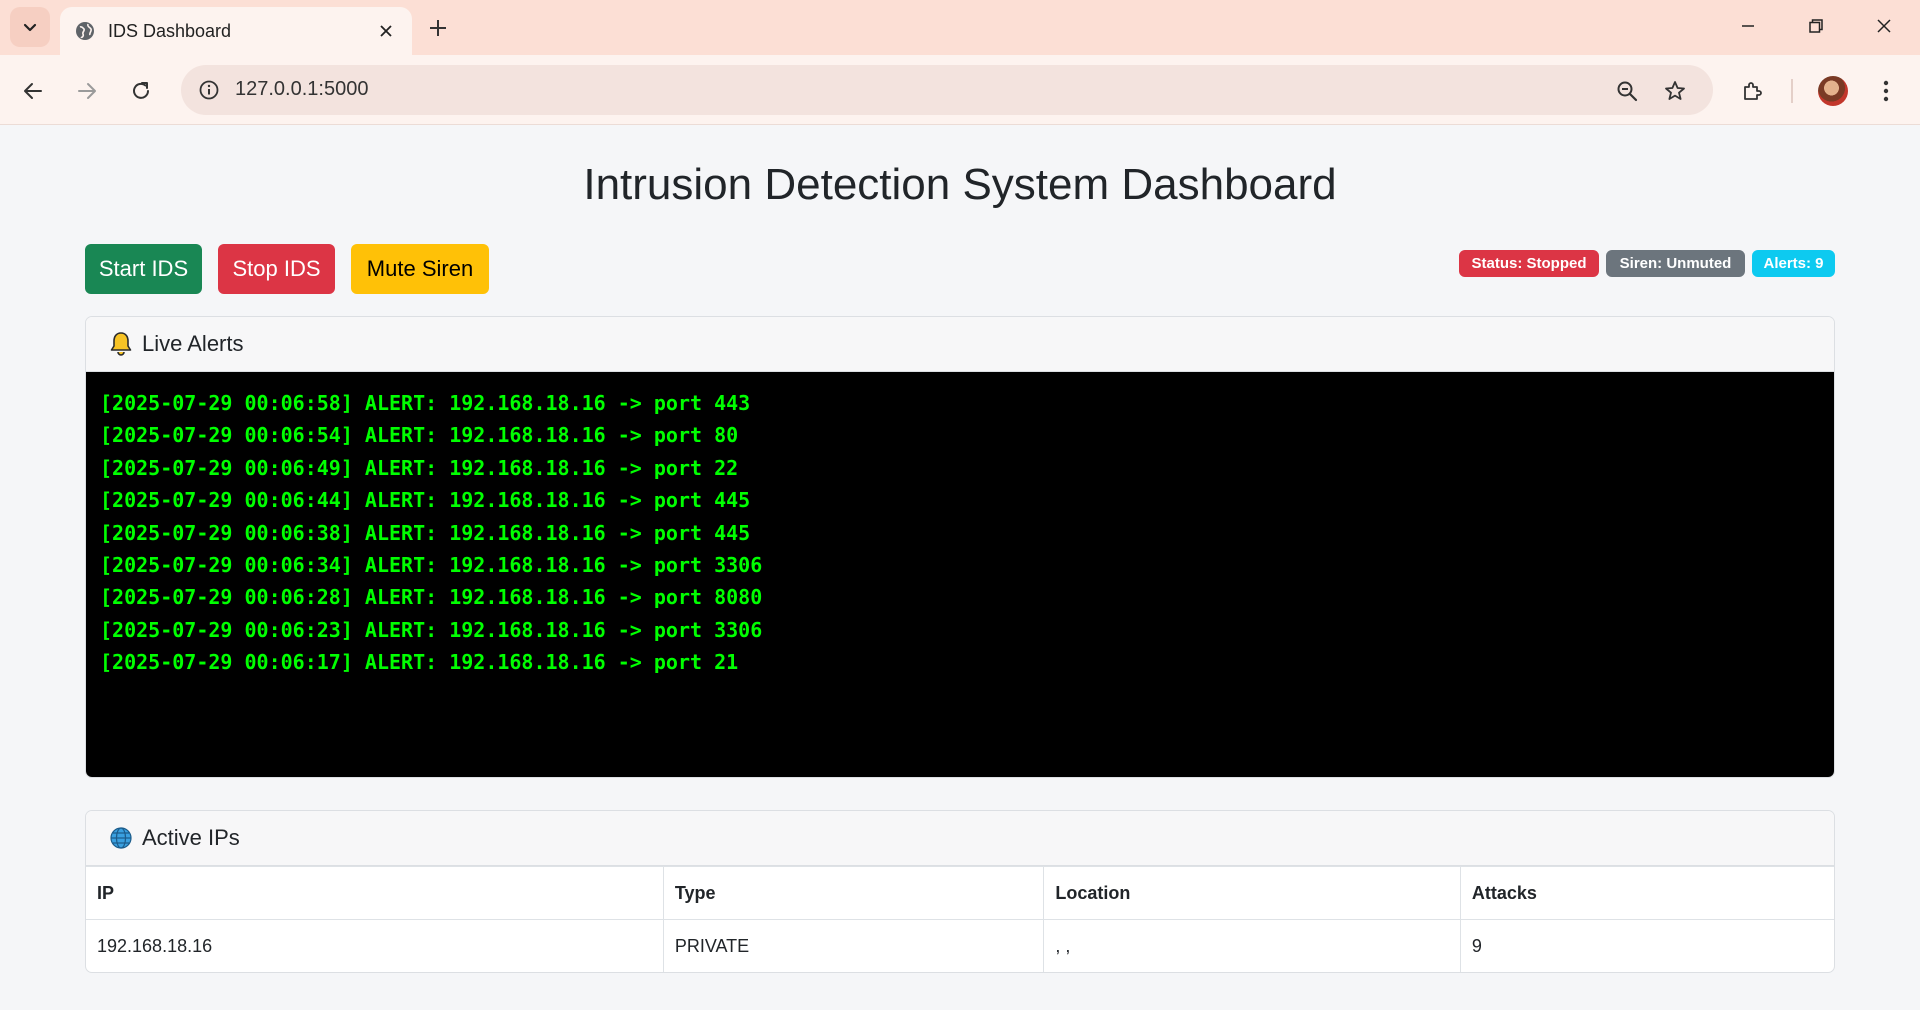 The image size is (1920, 1010). Describe the element at coordinates (853, 945) in the screenshot. I see `type-cell: PRIVATE` at that location.